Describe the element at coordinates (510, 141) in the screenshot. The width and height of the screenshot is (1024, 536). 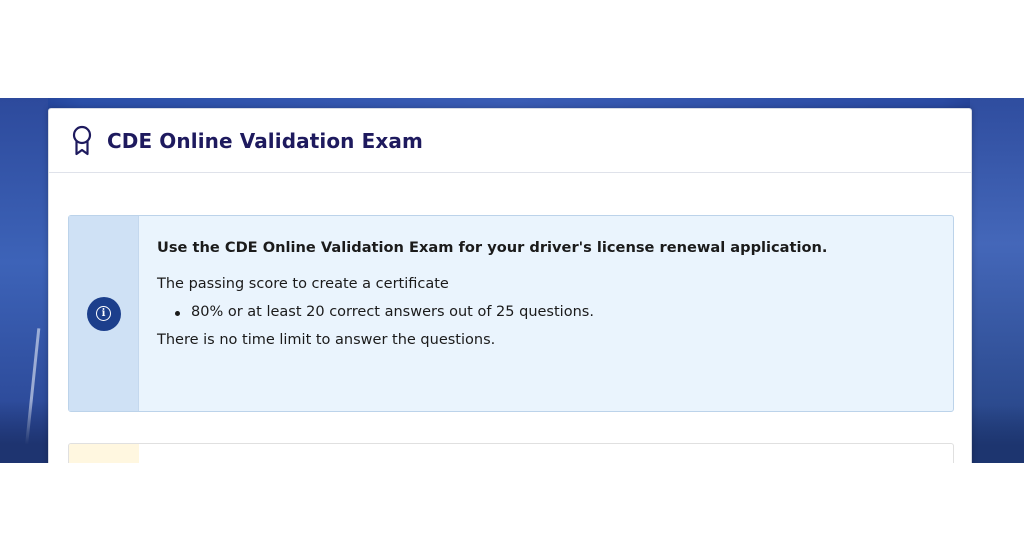
I see `card-header: CDE Online Validation Exam` at that location.